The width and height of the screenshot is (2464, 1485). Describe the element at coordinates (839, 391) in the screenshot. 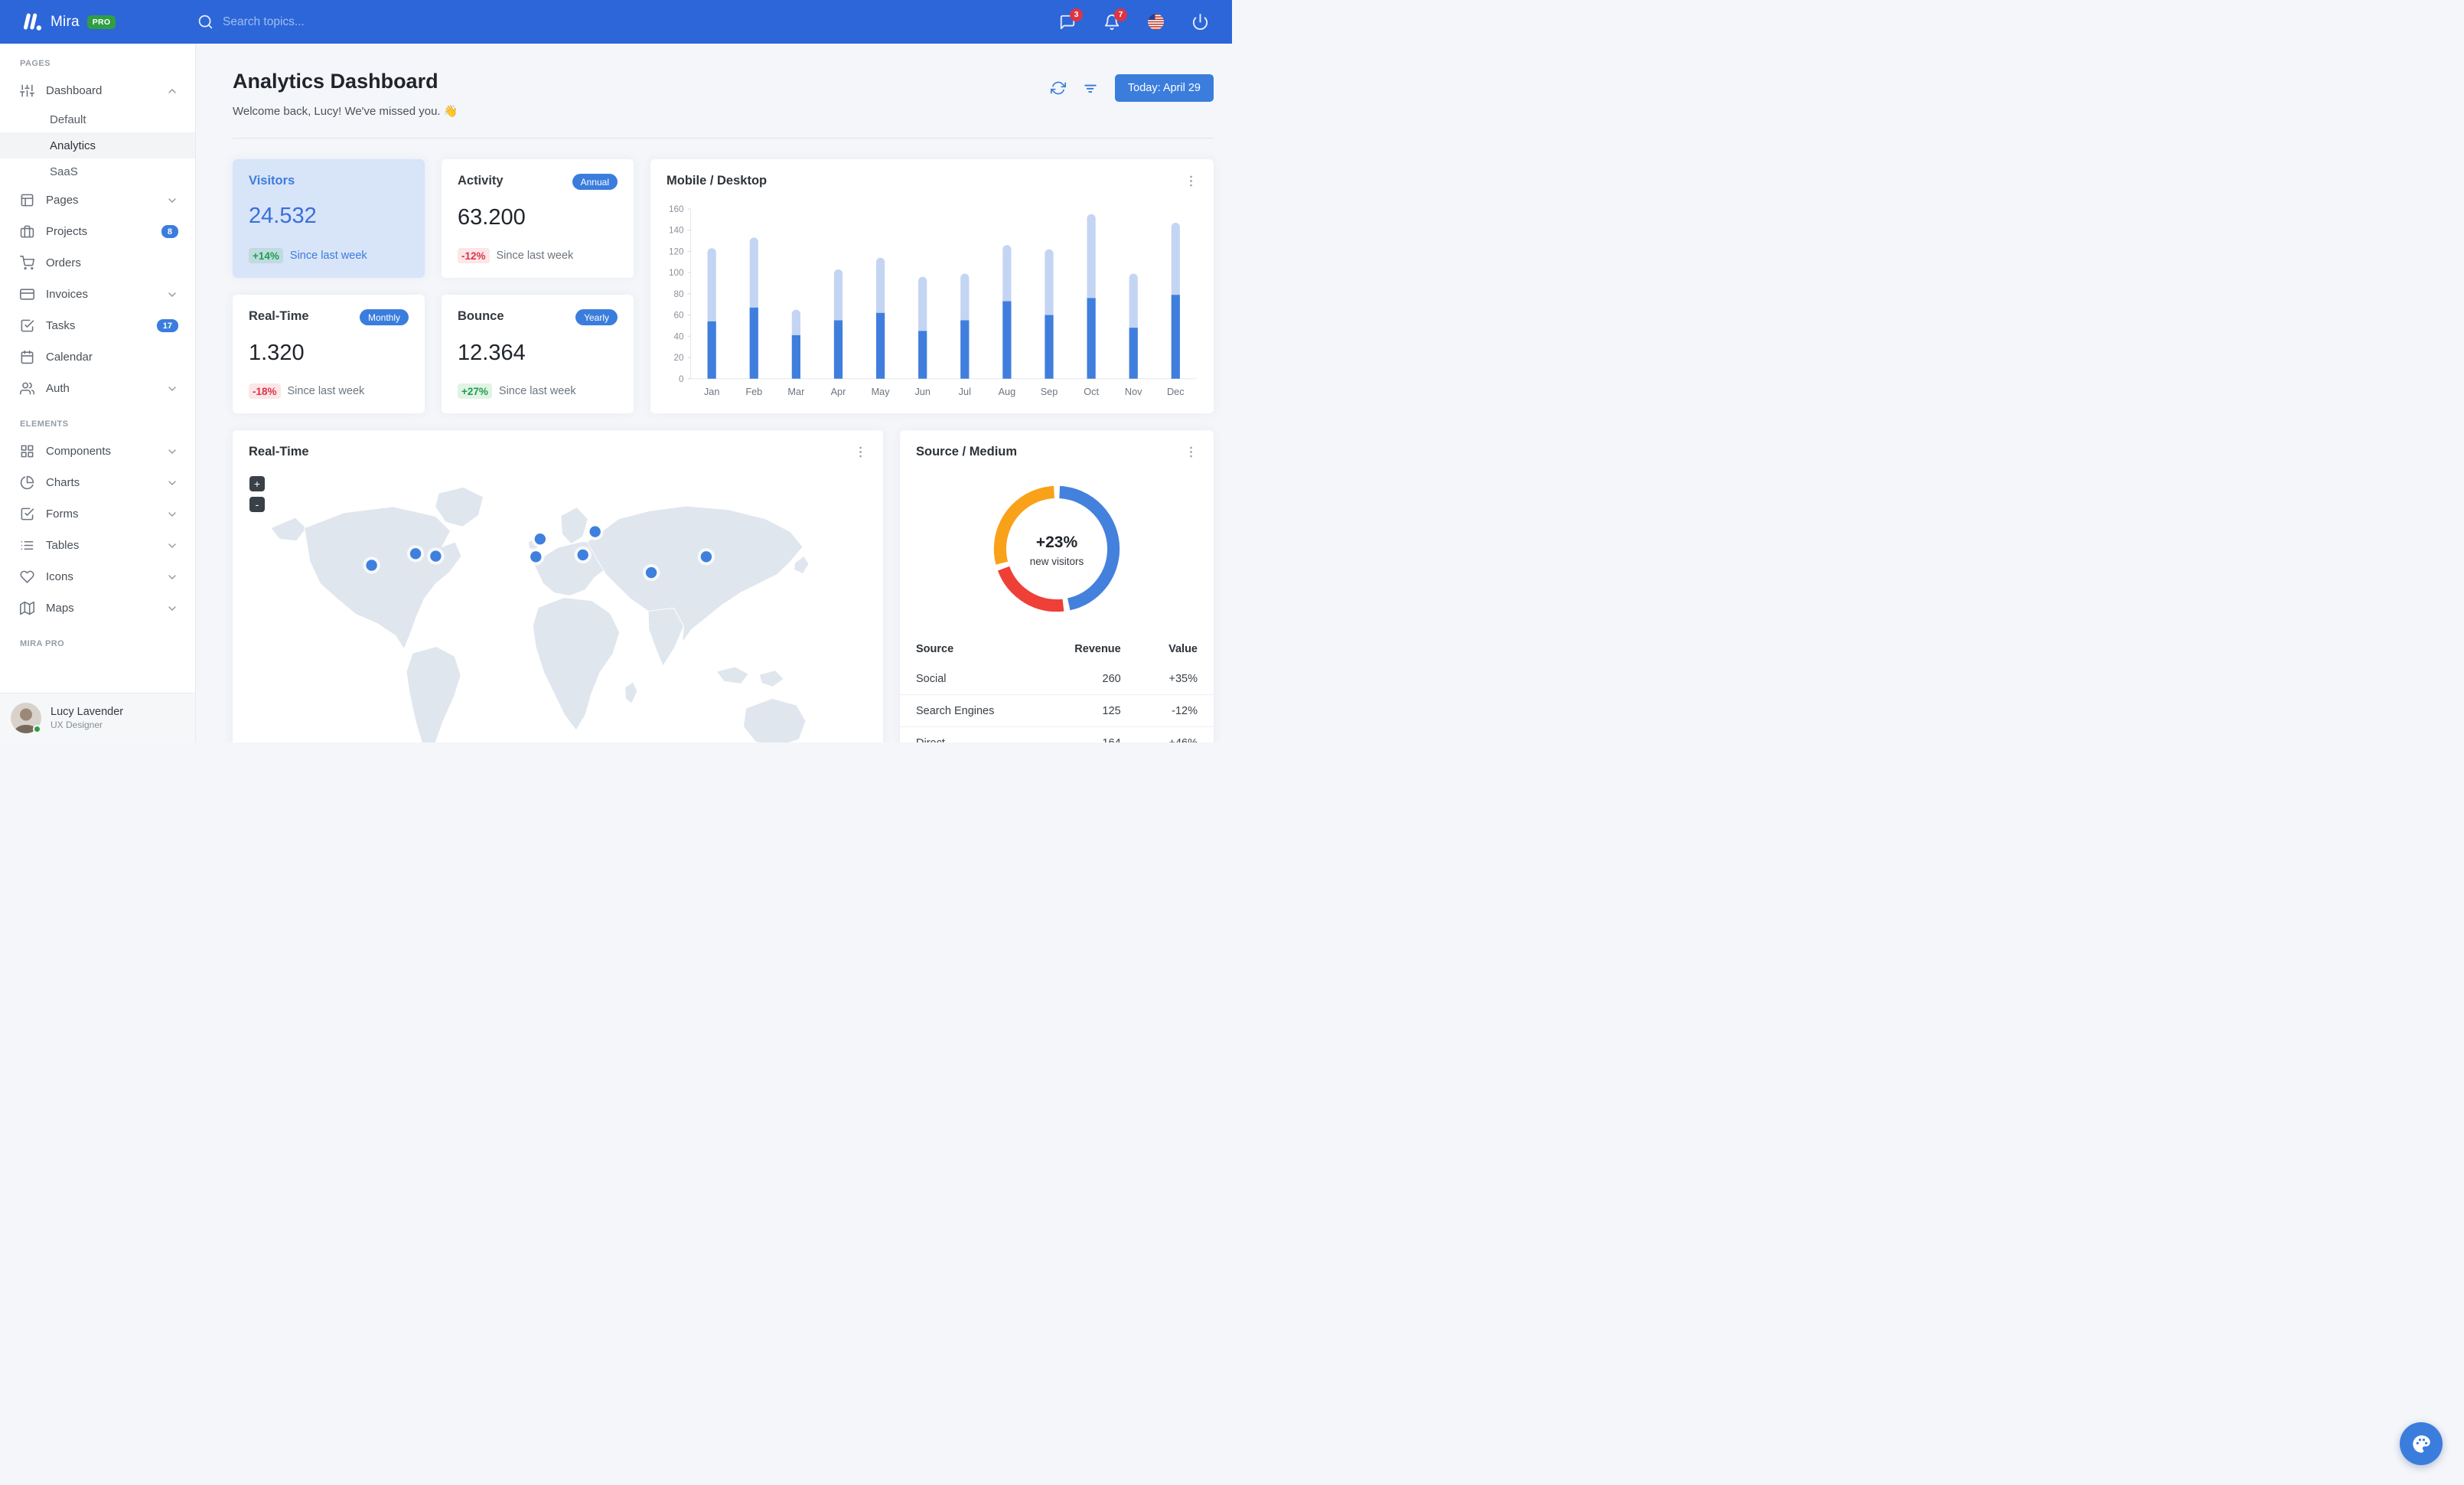

I see `svg-text: Apr` at that location.